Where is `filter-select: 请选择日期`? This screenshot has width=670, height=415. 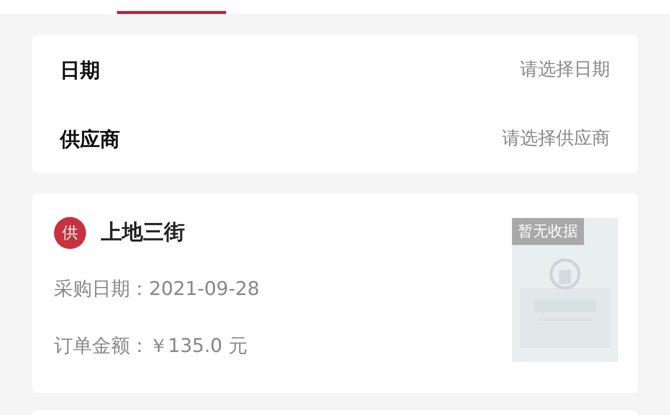 filter-select: 请选择日期 is located at coordinates (565, 69).